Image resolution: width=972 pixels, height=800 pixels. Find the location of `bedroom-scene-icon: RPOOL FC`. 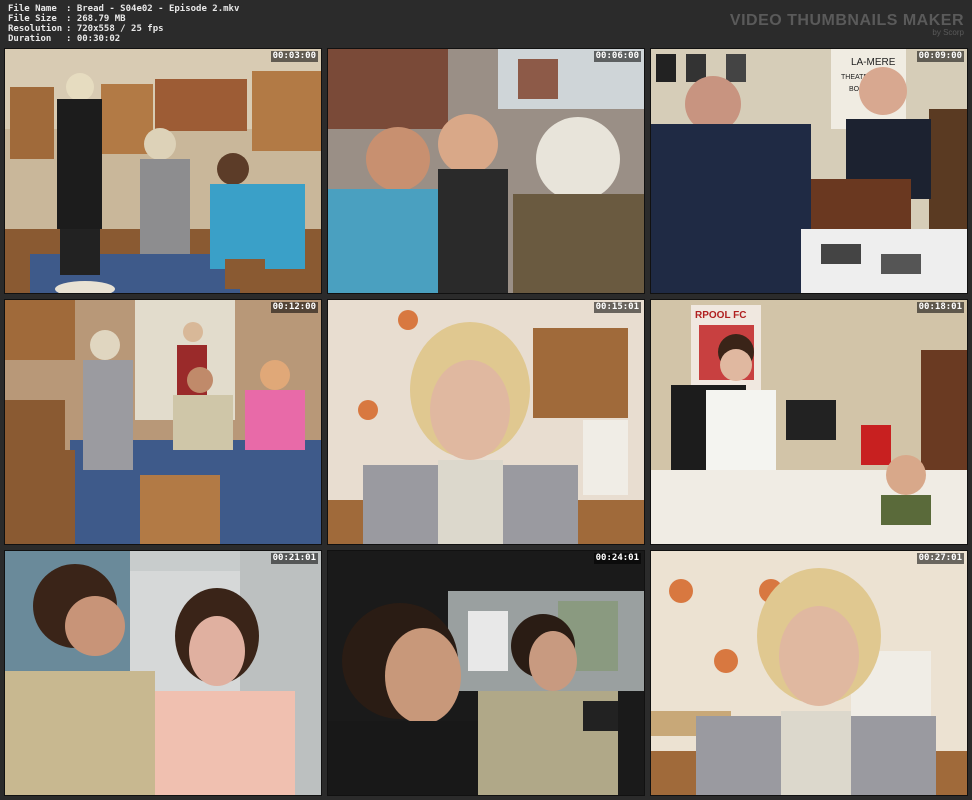

bedroom-scene-icon: RPOOL FC is located at coordinates (809, 422).